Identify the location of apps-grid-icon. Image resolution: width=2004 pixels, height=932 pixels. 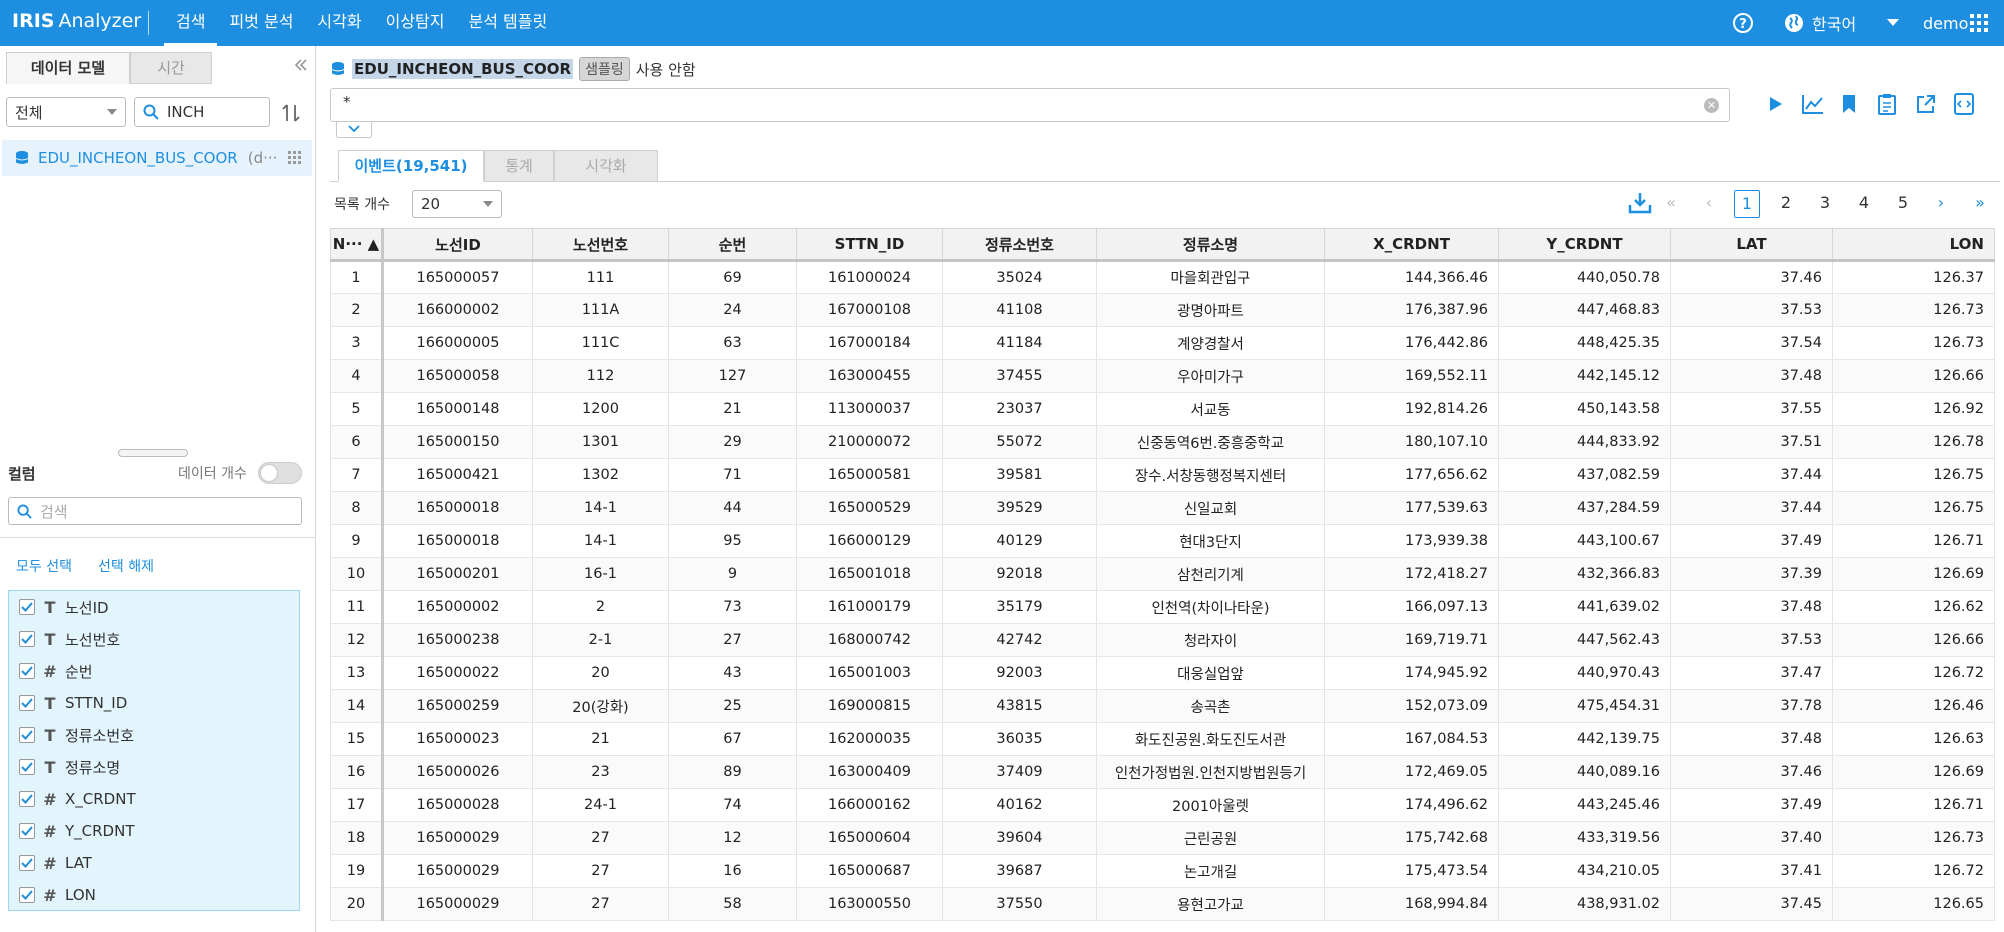
(1979, 23).